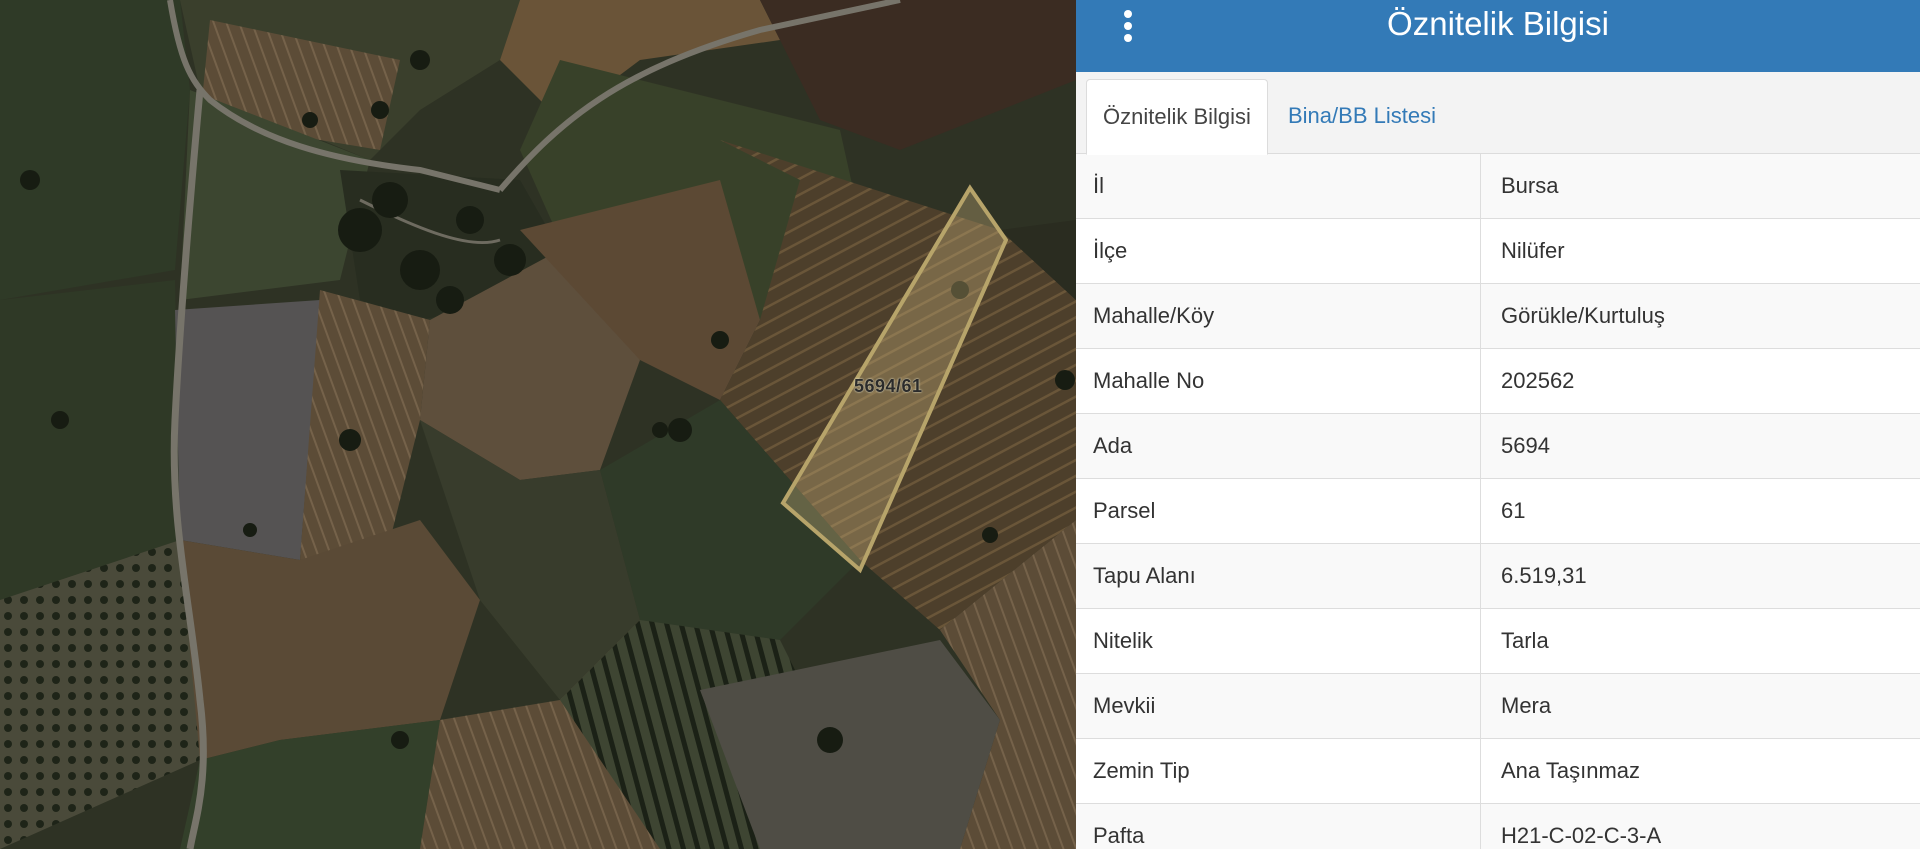 This screenshot has width=1920, height=849. I want to click on tab-attribute-info: Öznitelik Bilgisi, so click(1177, 117).